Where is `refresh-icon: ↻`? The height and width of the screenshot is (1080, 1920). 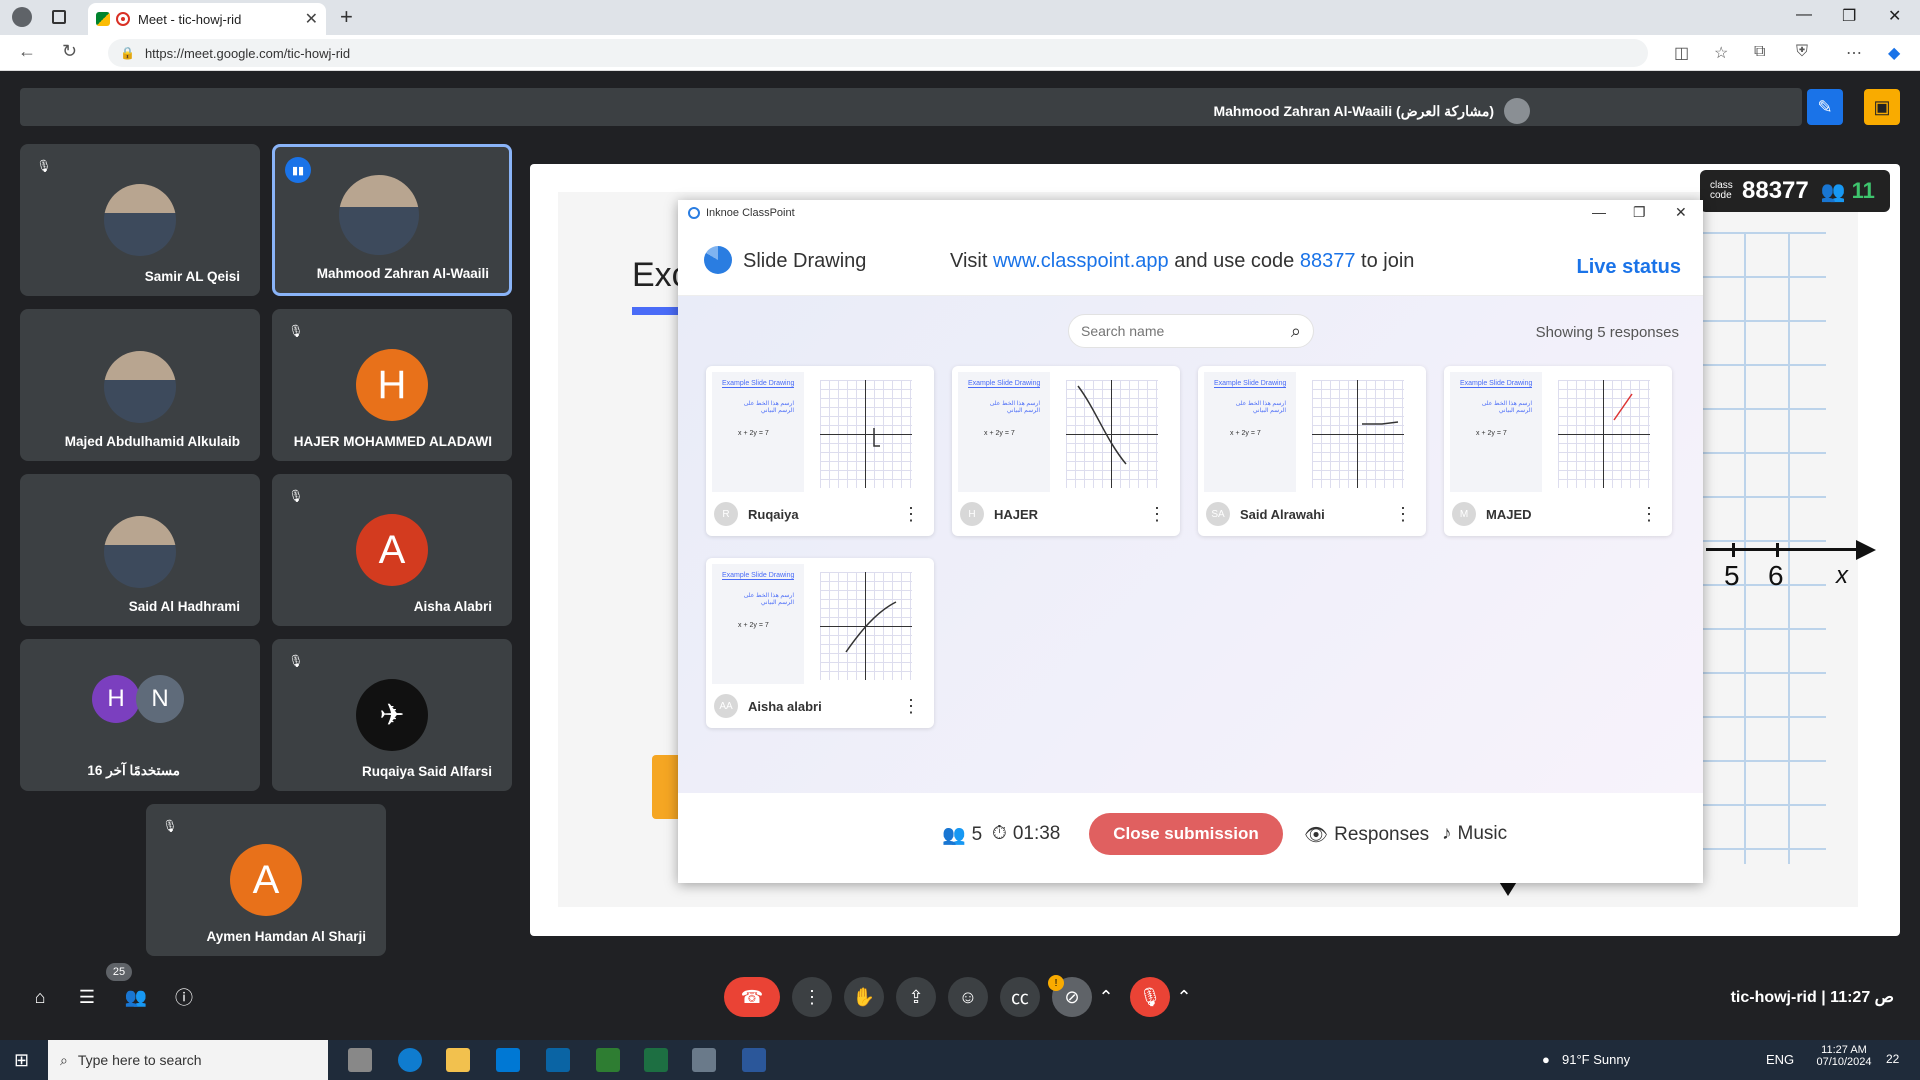
refresh-icon: ↻ is located at coordinates (69, 51).